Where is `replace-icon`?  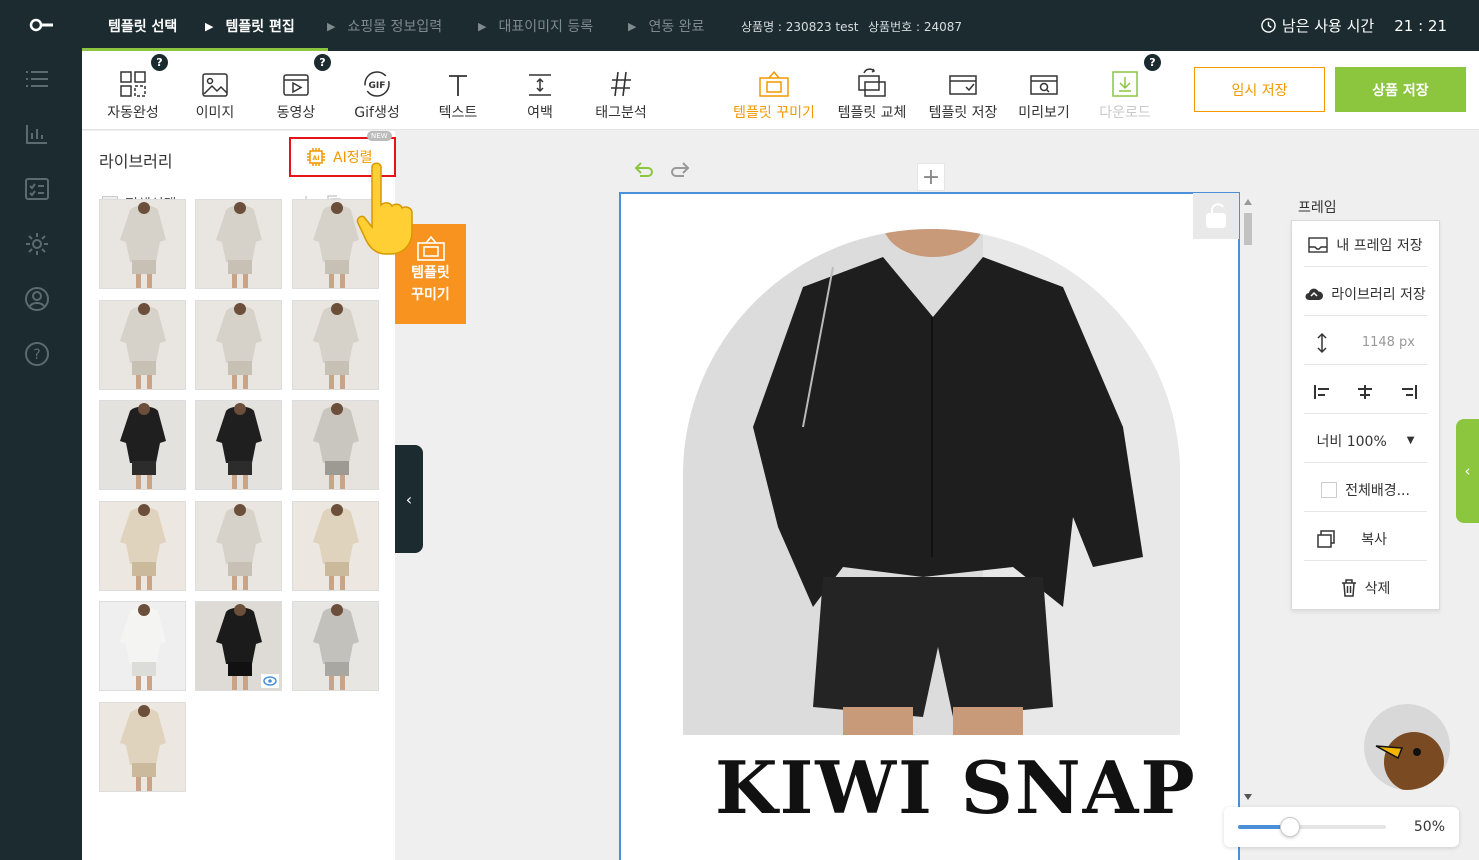
replace-icon is located at coordinates (872, 82).